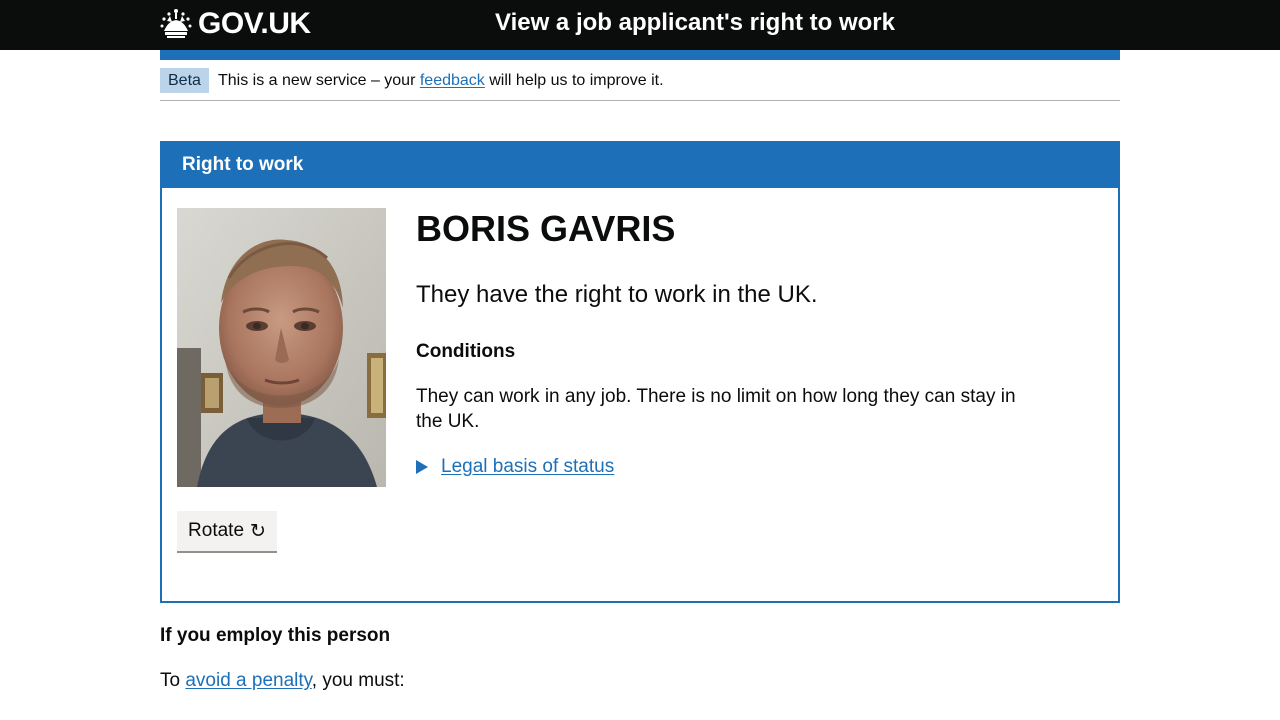 This screenshot has height=720, width=1280. Describe the element at coordinates (216, 530) in the screenshot. I see `rotate-button-label: Rotate` at that location.